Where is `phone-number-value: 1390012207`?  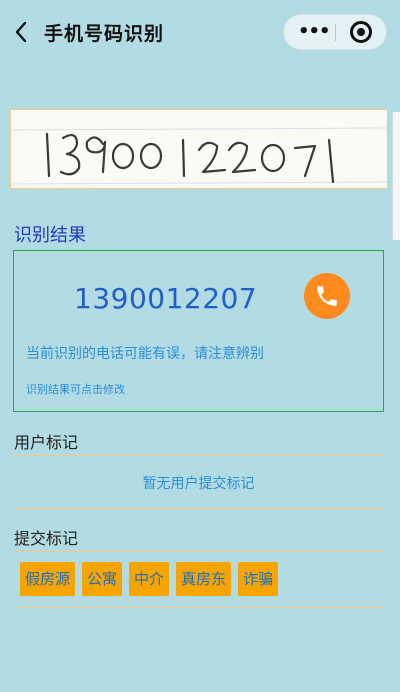 phone-number-value: 1390012207 is located at coordinates (165, 298).